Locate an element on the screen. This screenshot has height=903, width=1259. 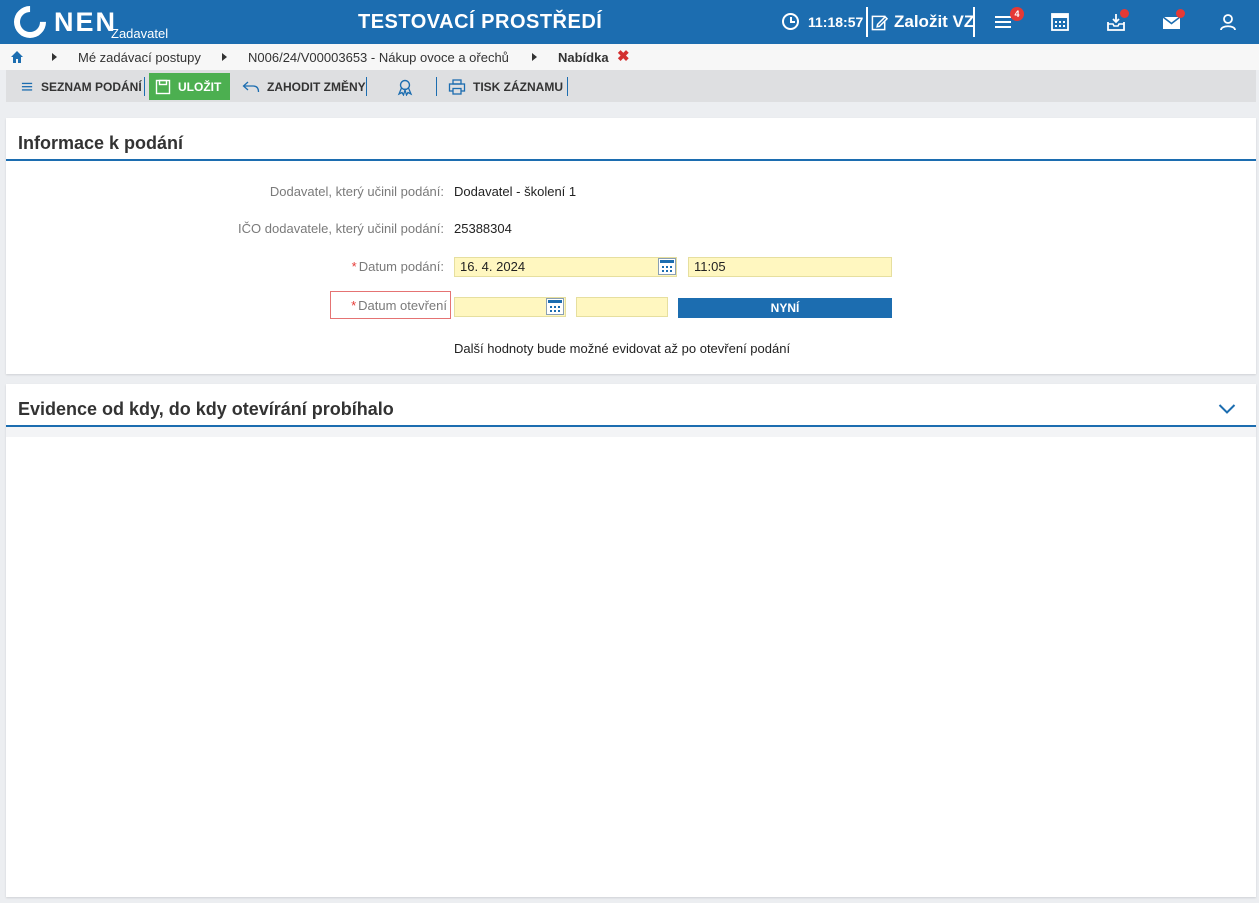
submit-date-label: * Datum podání: is located at coordinates (398, 267).